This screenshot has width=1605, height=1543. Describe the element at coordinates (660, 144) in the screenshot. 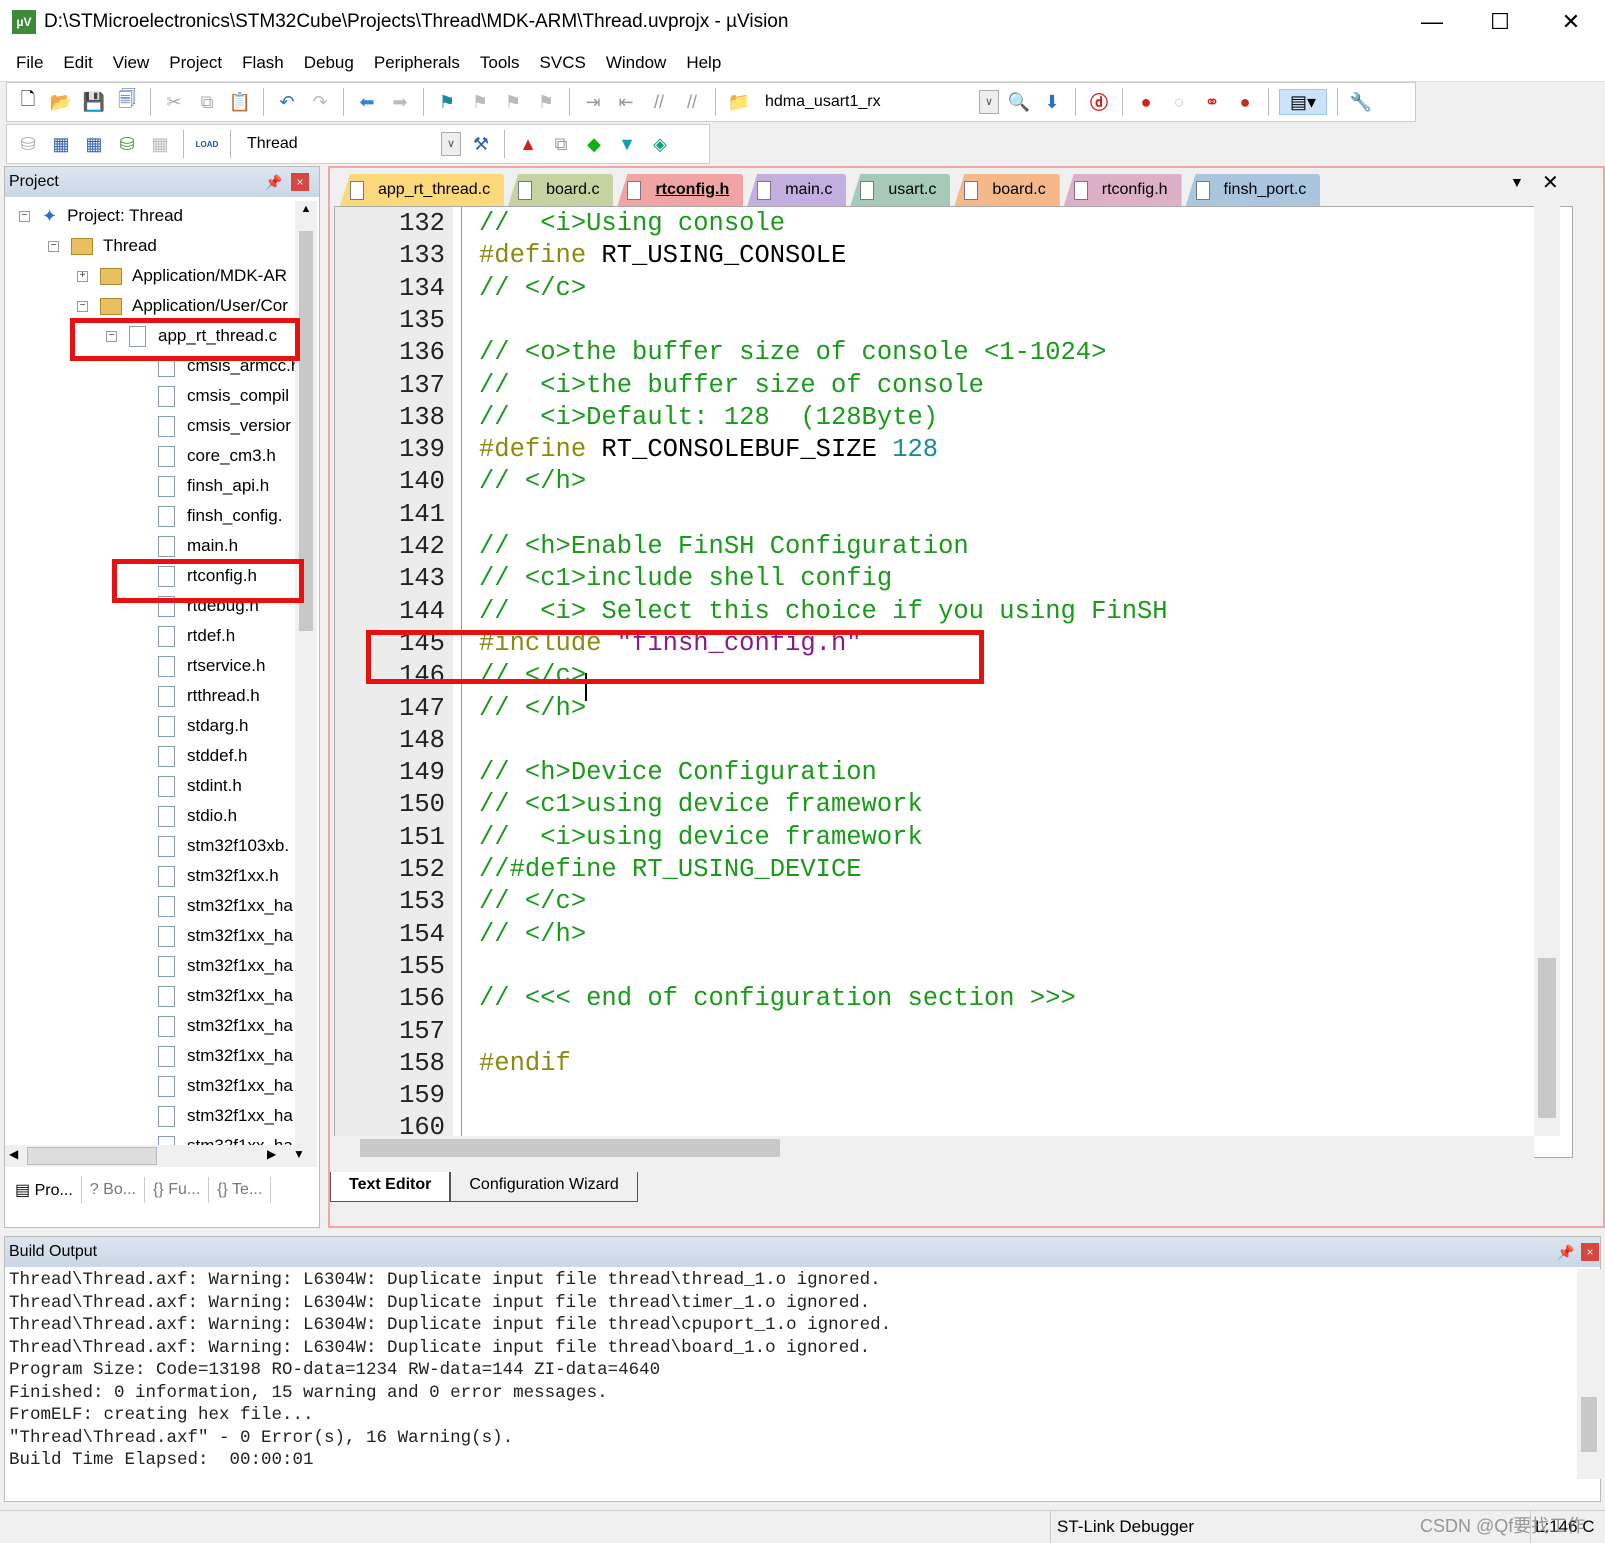

I see `software-packs-icon: ◈` at that location.